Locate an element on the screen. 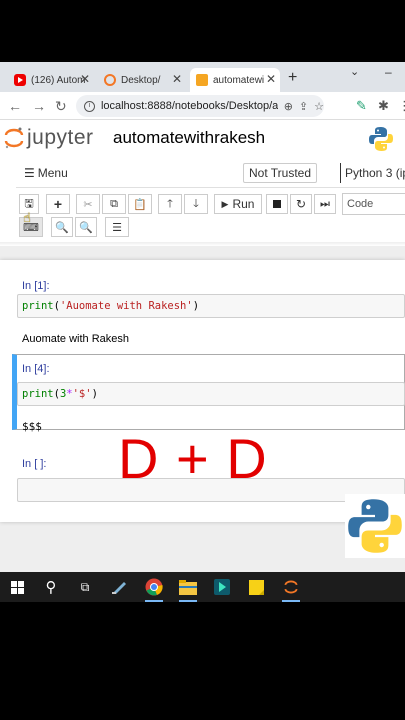 The height and width of the screenshot is (720, 405). cell-3-prompt: In [ ]: is located at coordinates (34, 464).